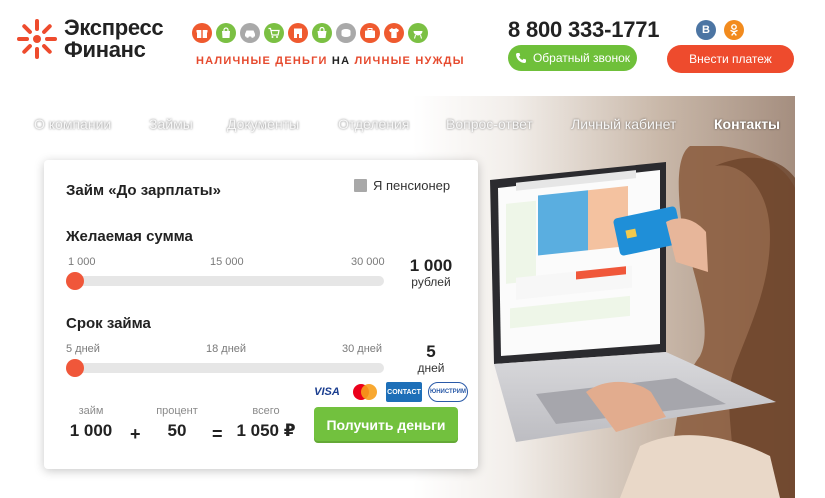 The image size is (825, 498). What do you see at coordinates (75, 368) in the screenshot?
I see `term-slider-handle` at bounding box center [75, 368].